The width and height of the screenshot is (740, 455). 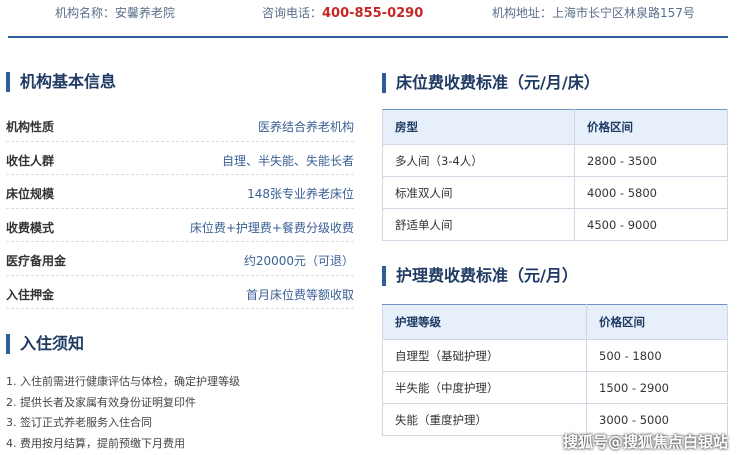 I want to click on header-divider, so click(x=368, y=37).